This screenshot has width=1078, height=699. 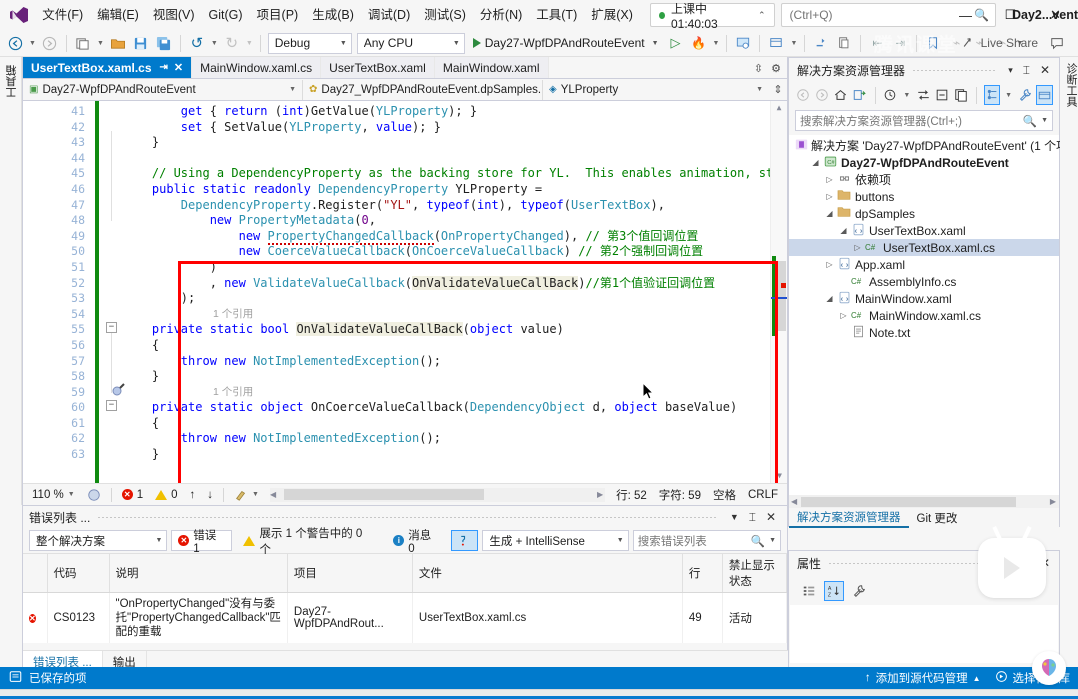 I want to click on document-tab-mainwindow-cs: MainWindow.xaml.cs, so click(x=257, y=67).